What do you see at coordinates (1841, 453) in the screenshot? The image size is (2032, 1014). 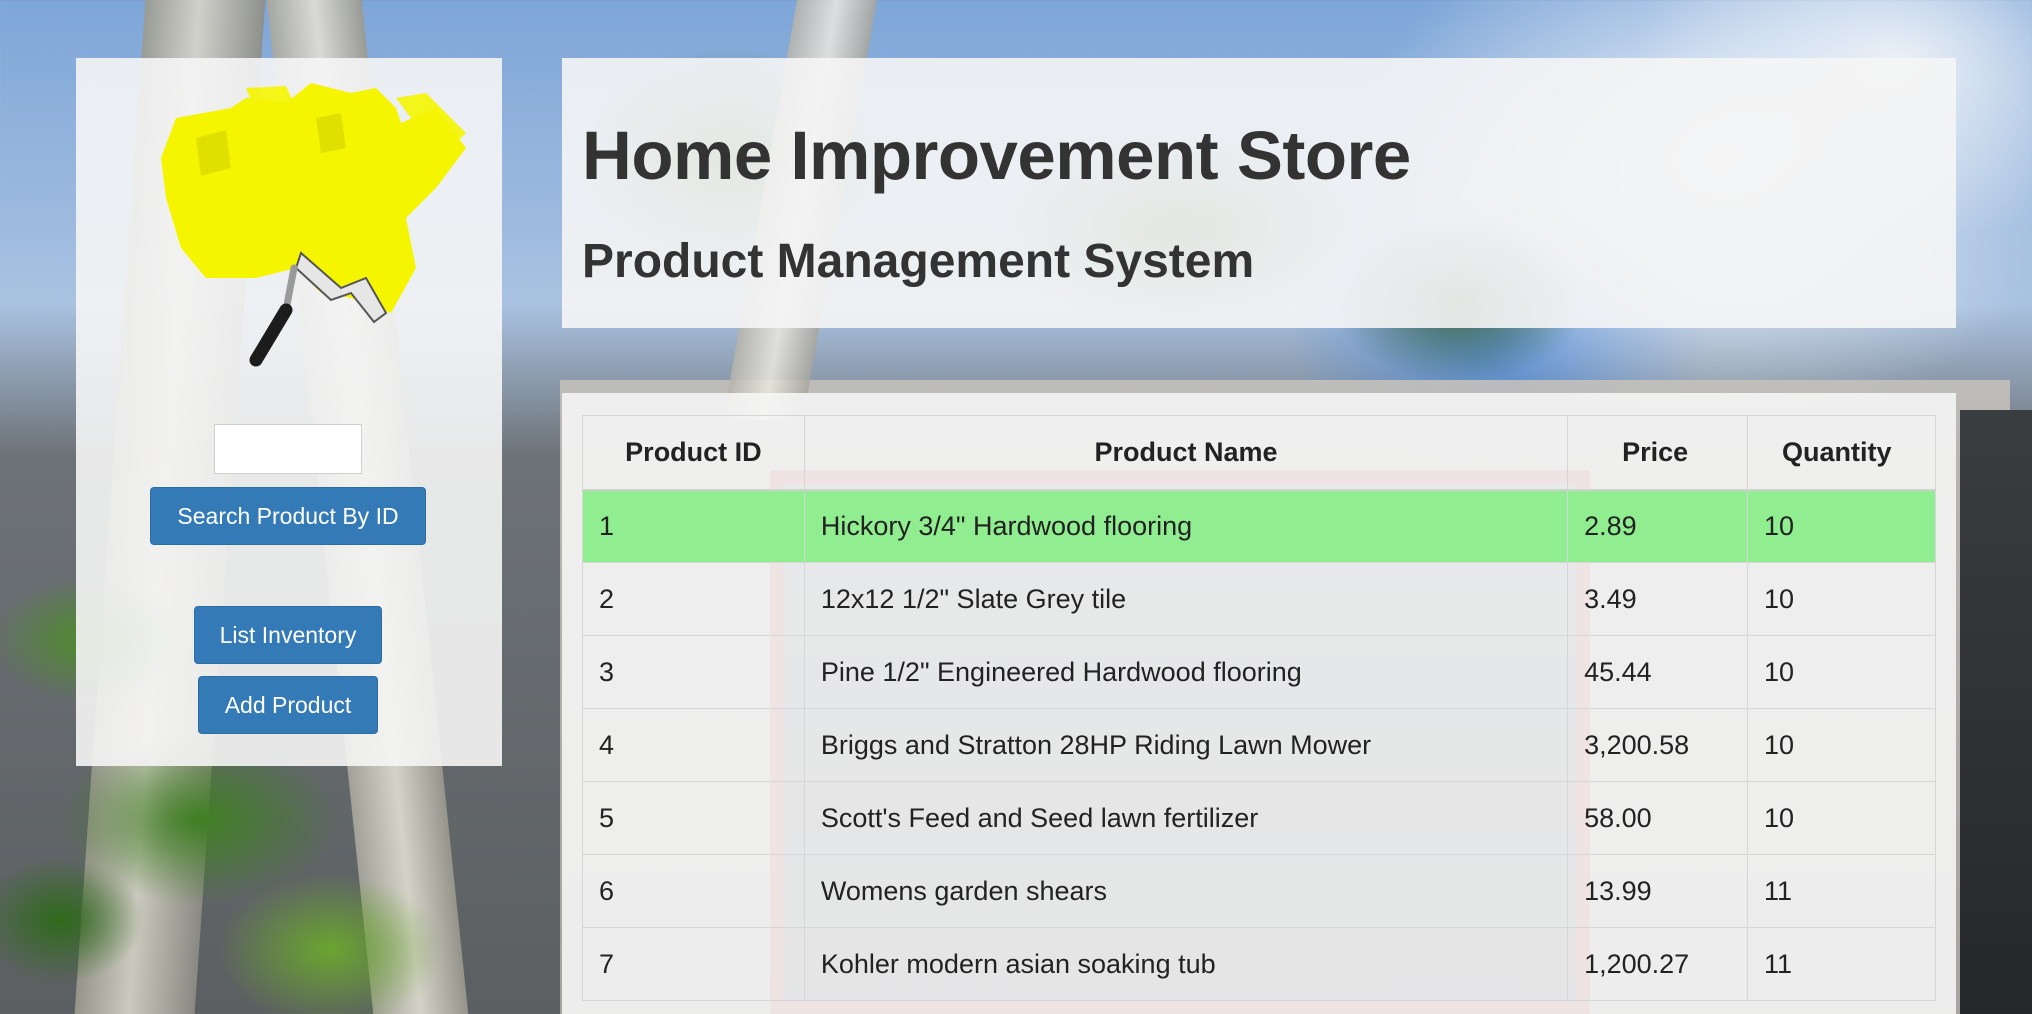 I see `column-header-quantity: Quantity` at bounding box center [1841, 453].